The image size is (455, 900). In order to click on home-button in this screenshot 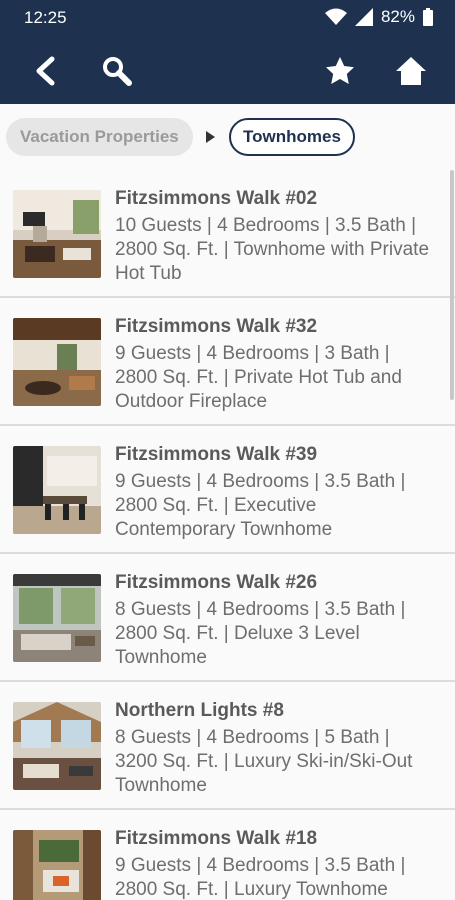, I will do `click(411, 71)`.